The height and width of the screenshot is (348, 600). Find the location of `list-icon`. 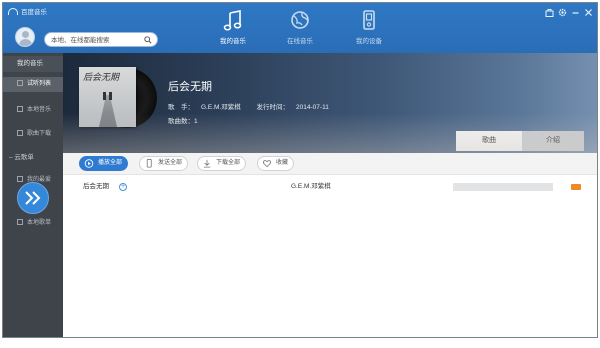

list-icon is located at coordinates (20, 83).